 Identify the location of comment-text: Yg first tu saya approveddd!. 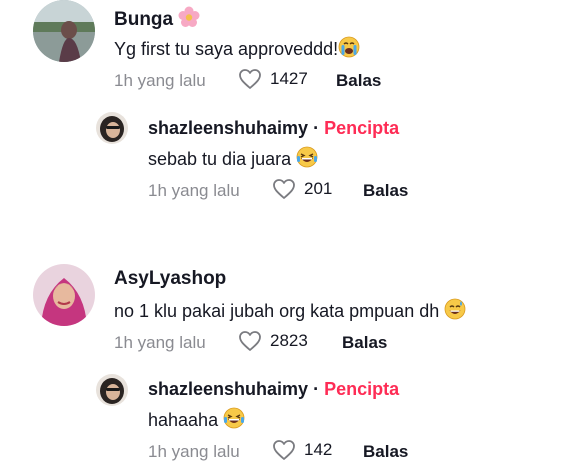
(237, 49).